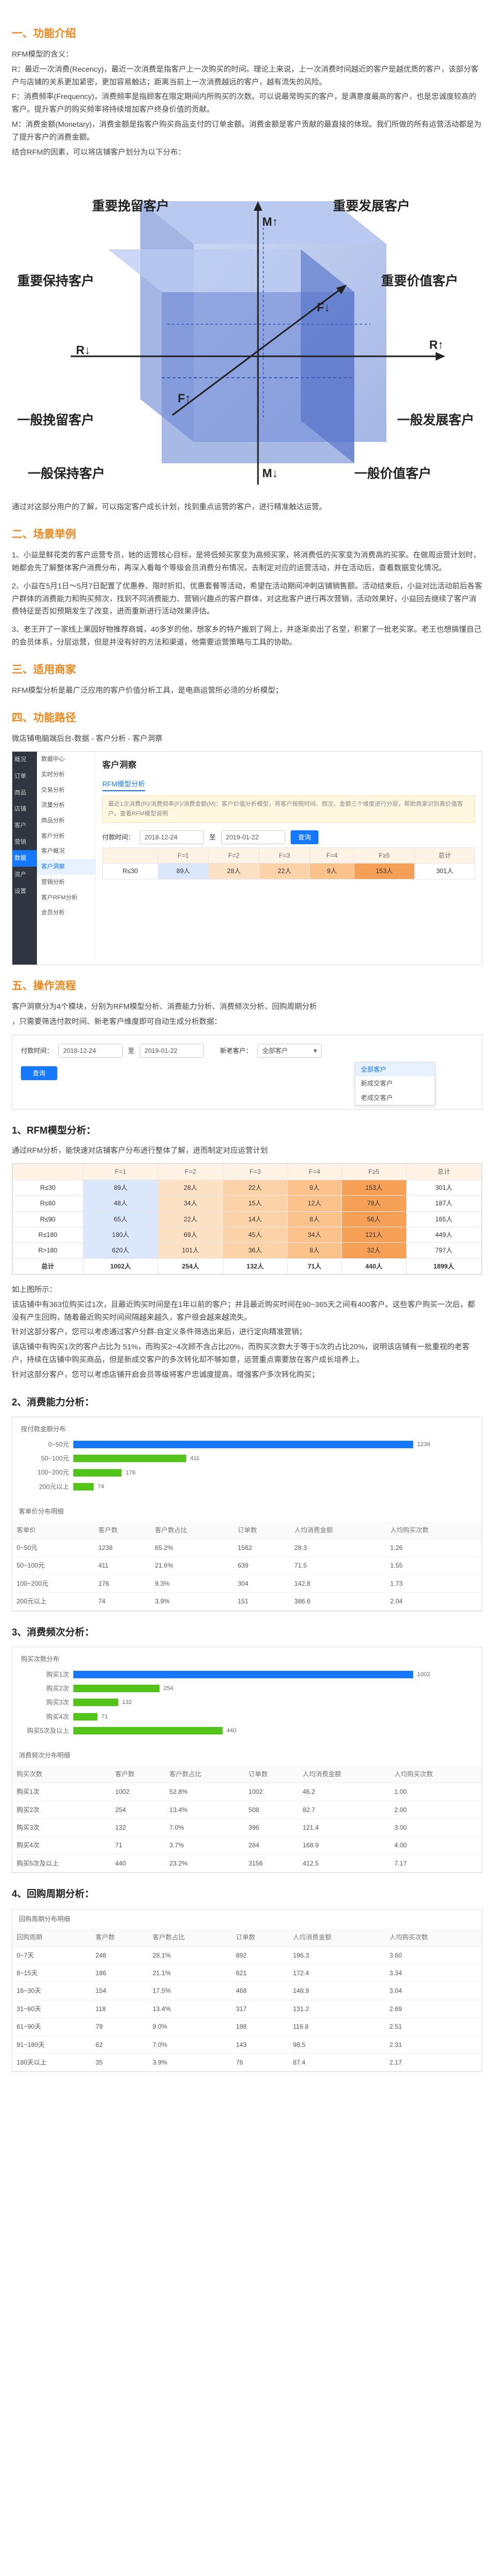  What do you see at coordinates (66, 775) in the screenshot?
I see `menu-item: 实时分析` at bounding box center [66, 775].